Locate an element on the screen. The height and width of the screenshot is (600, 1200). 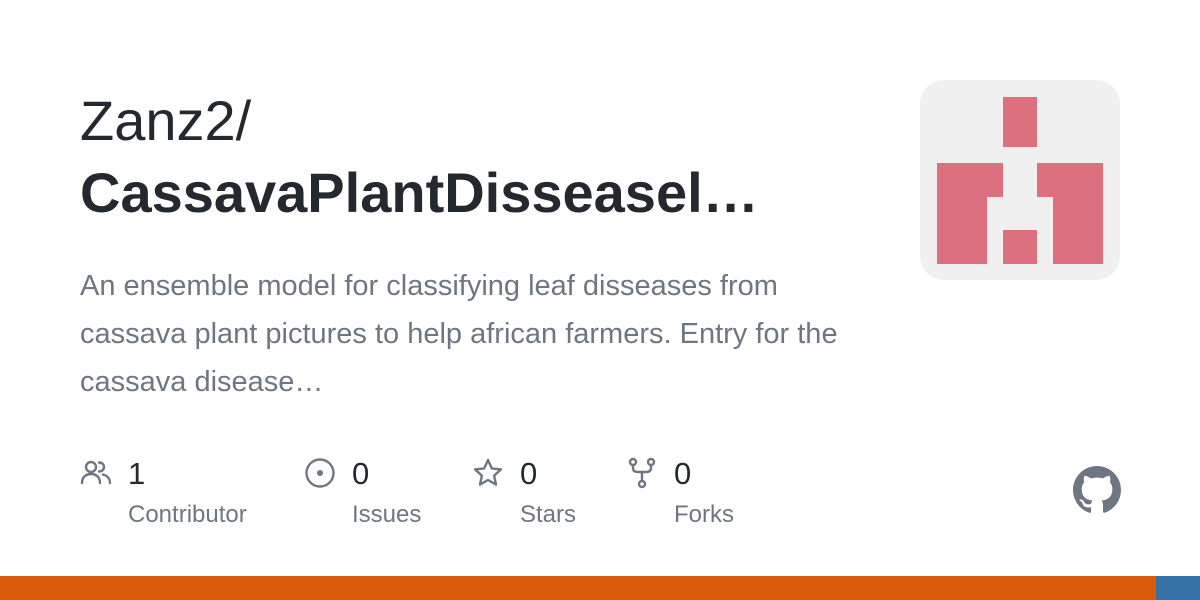
github-mark-icon is located at coordinates (1097, 490).